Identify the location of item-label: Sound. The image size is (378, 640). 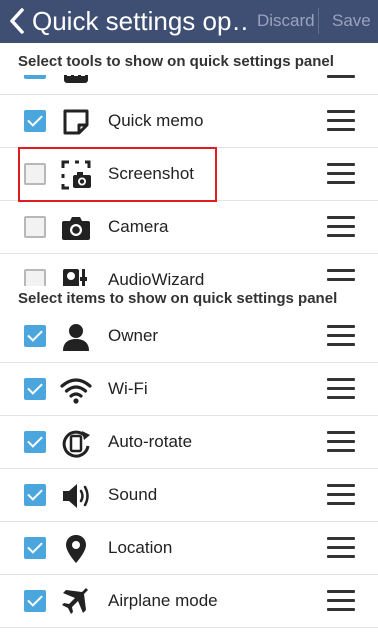
(133, 494).